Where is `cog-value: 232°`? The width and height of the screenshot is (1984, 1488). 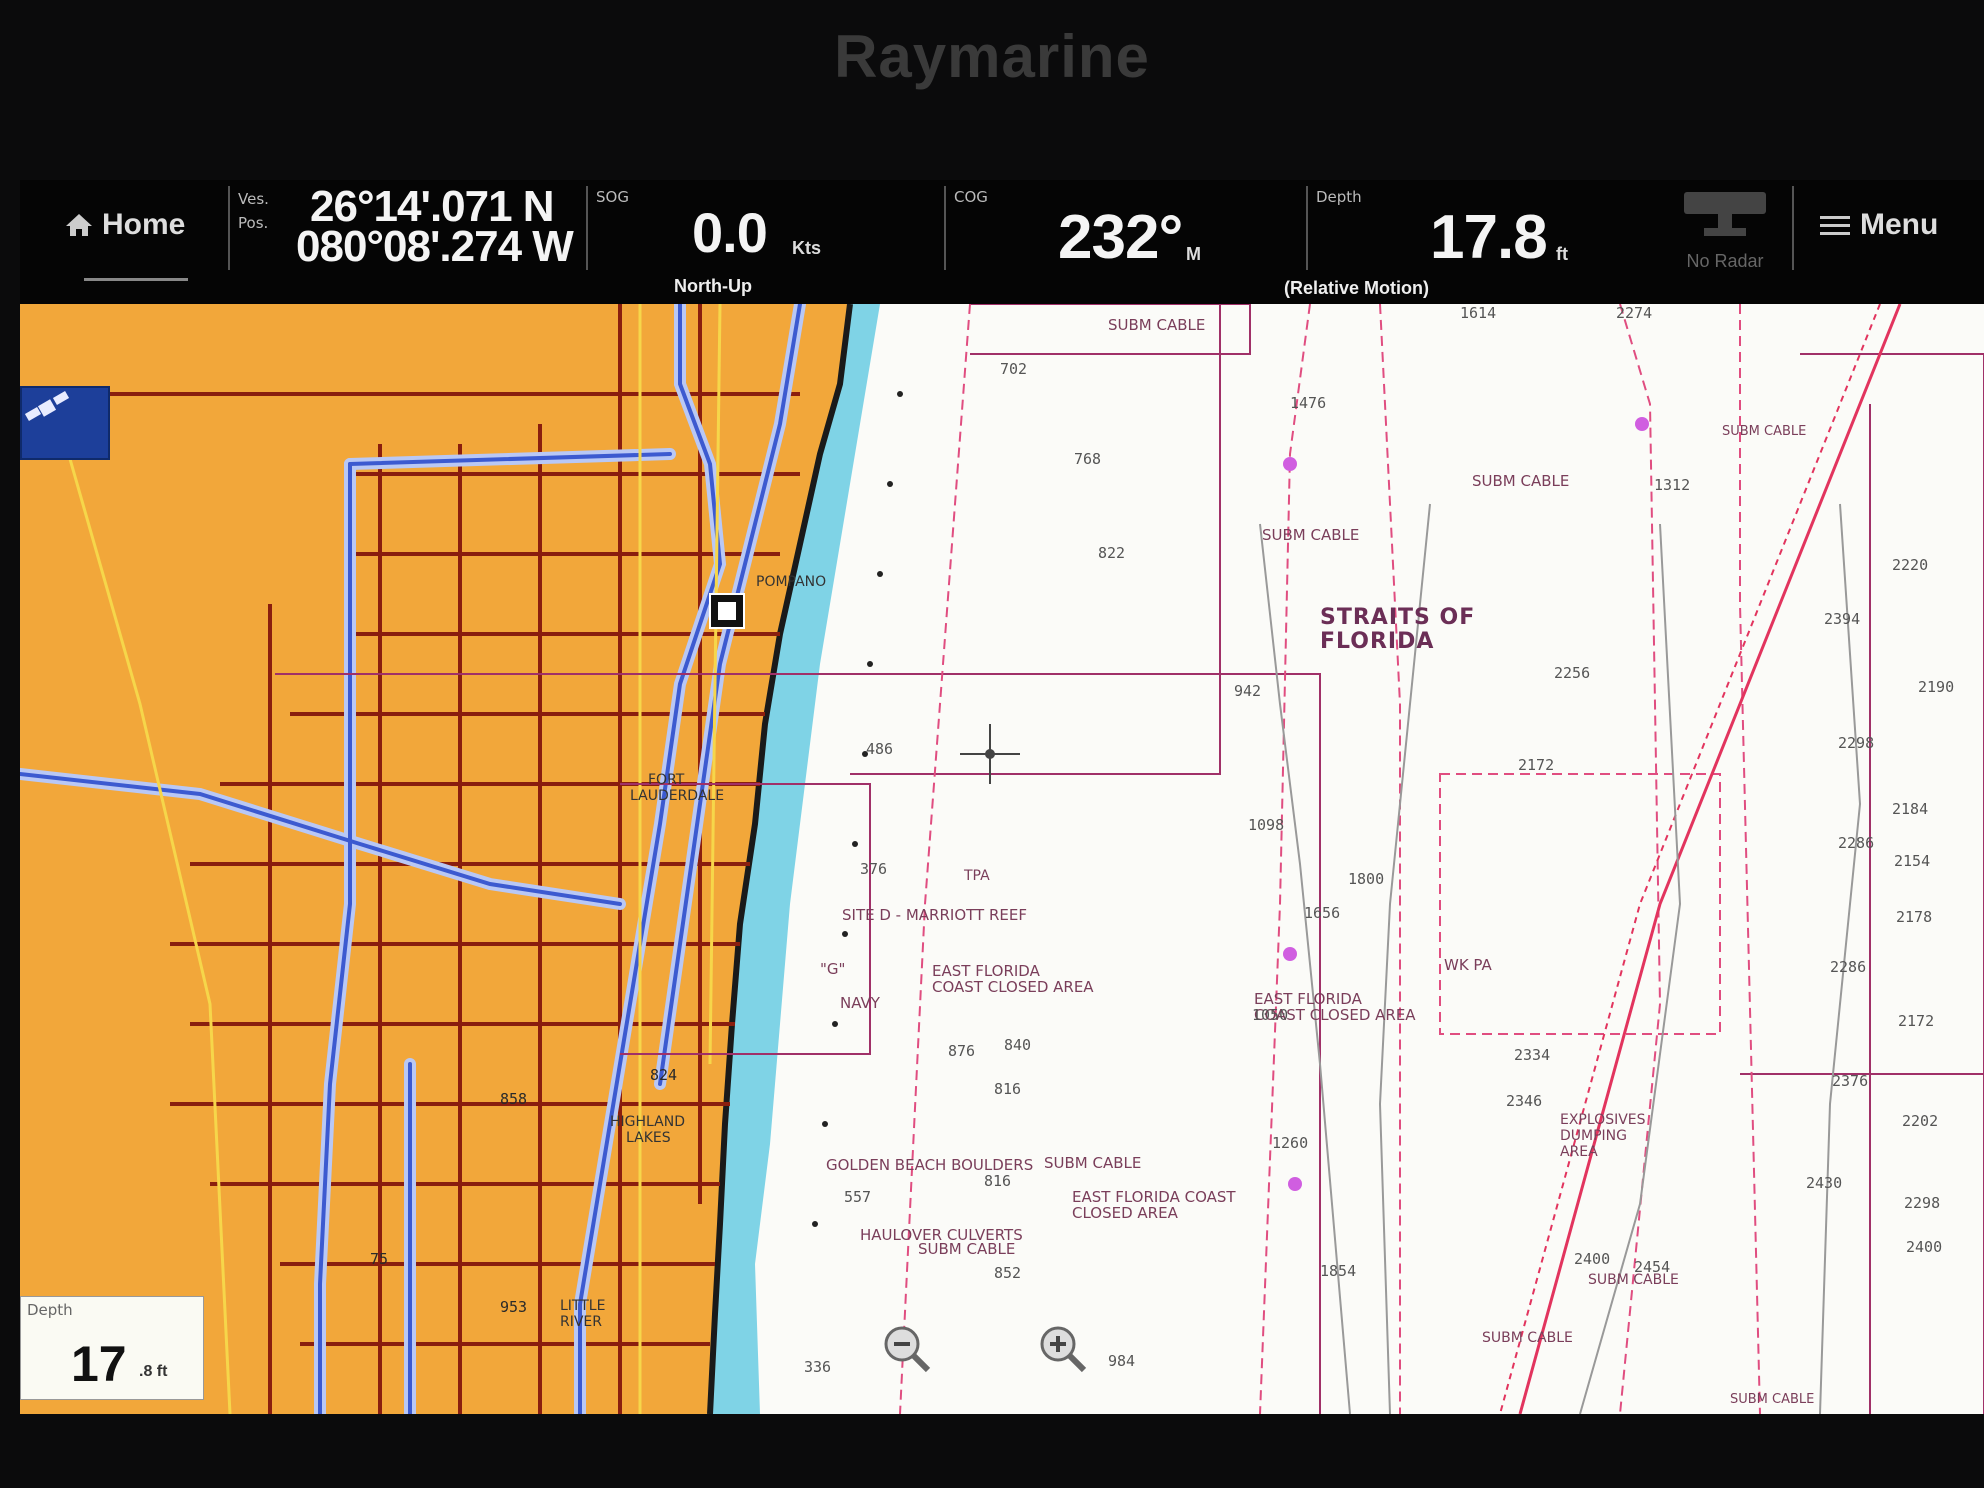 cog-value: 232° is located at coordinates (1120, 237).